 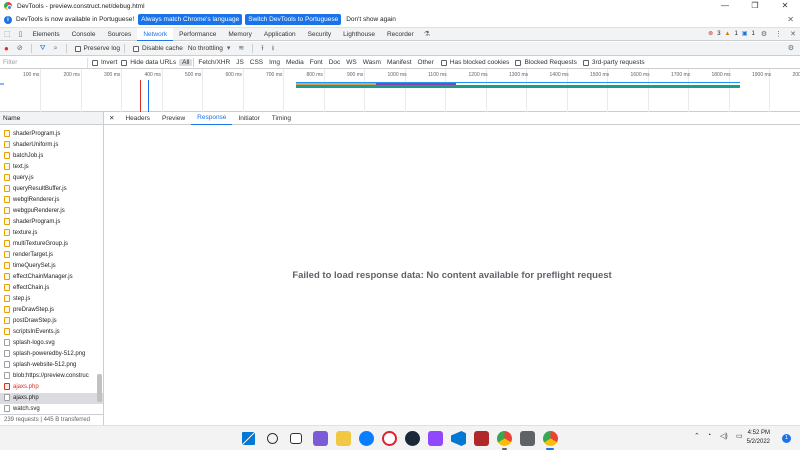 What do you see at coordinates (155, 34) in the screenshot?
I see `tab-network: Network` at bounding box center [155, 34].